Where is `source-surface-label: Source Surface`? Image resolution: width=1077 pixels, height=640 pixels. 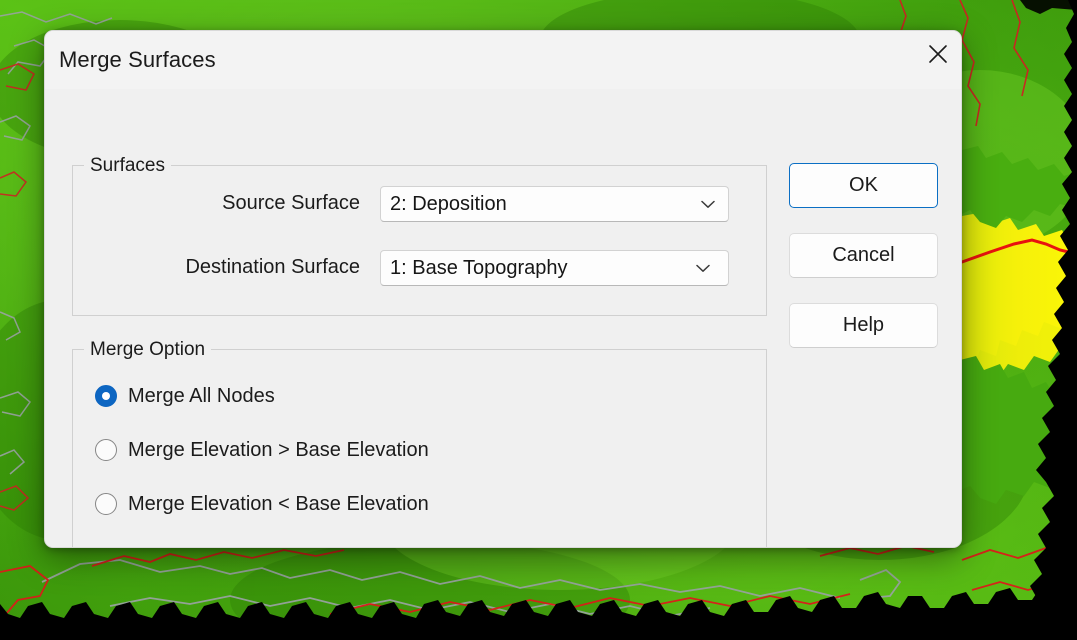 source-surface-label: Source Surface is located at coordinates (291, 203).